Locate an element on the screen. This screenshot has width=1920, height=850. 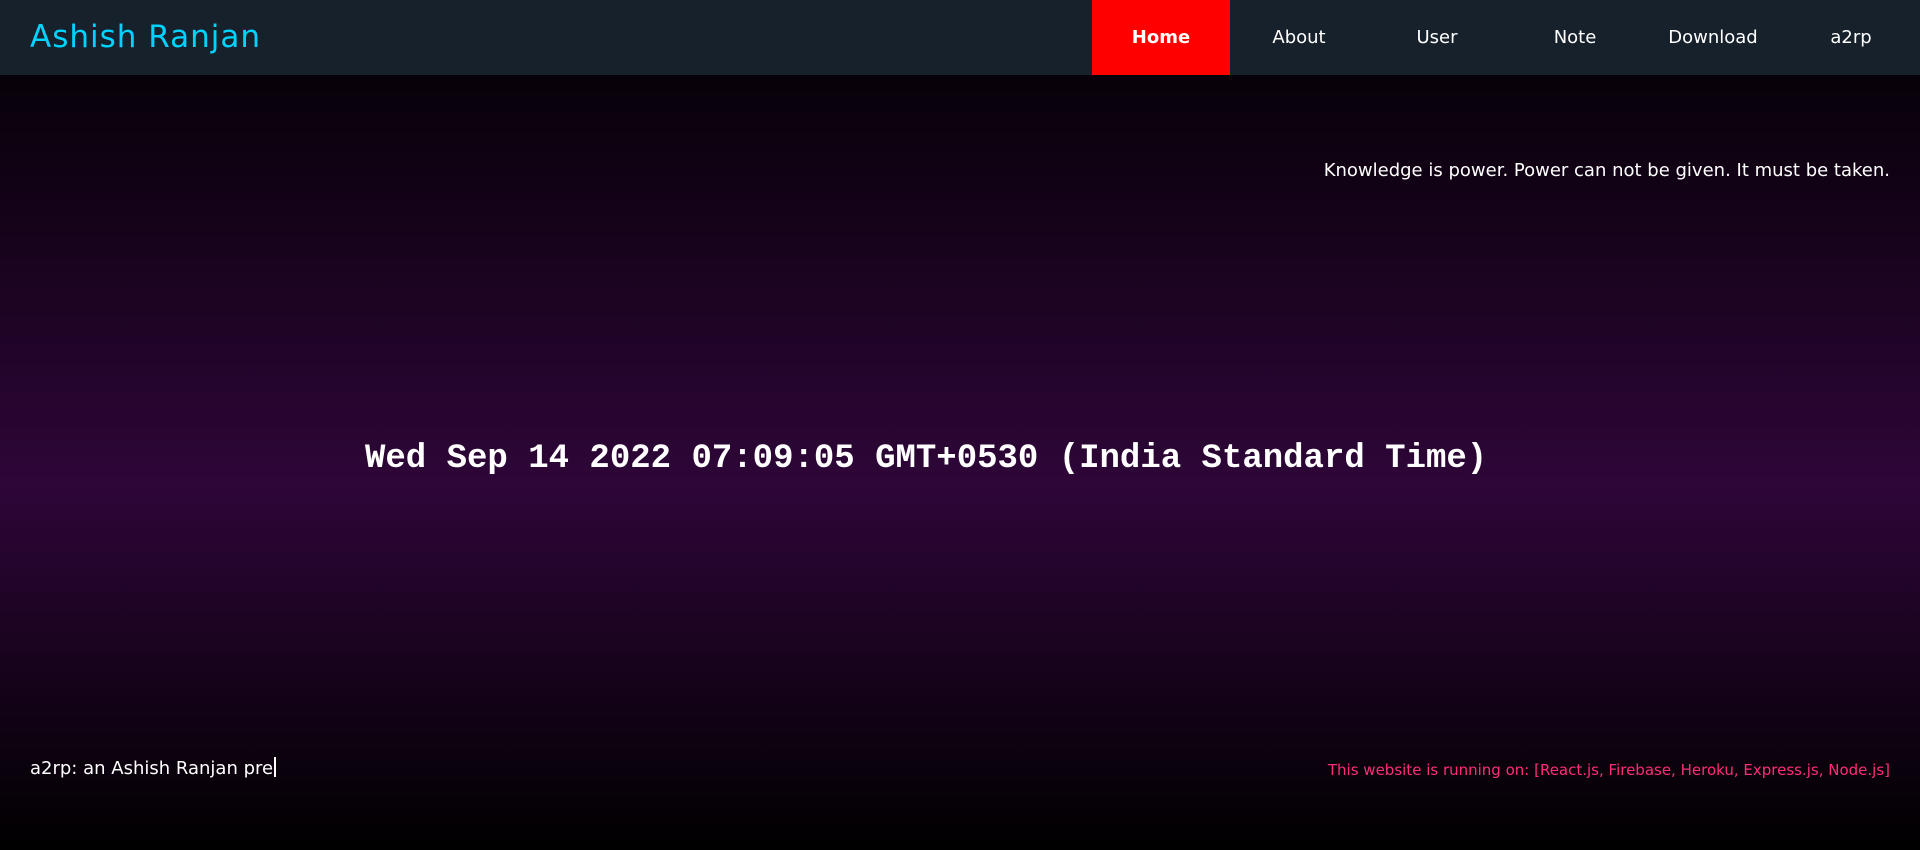
typed-intro: a2rp: an Ashish Ranjan pre is located at coordinates (153, 768).